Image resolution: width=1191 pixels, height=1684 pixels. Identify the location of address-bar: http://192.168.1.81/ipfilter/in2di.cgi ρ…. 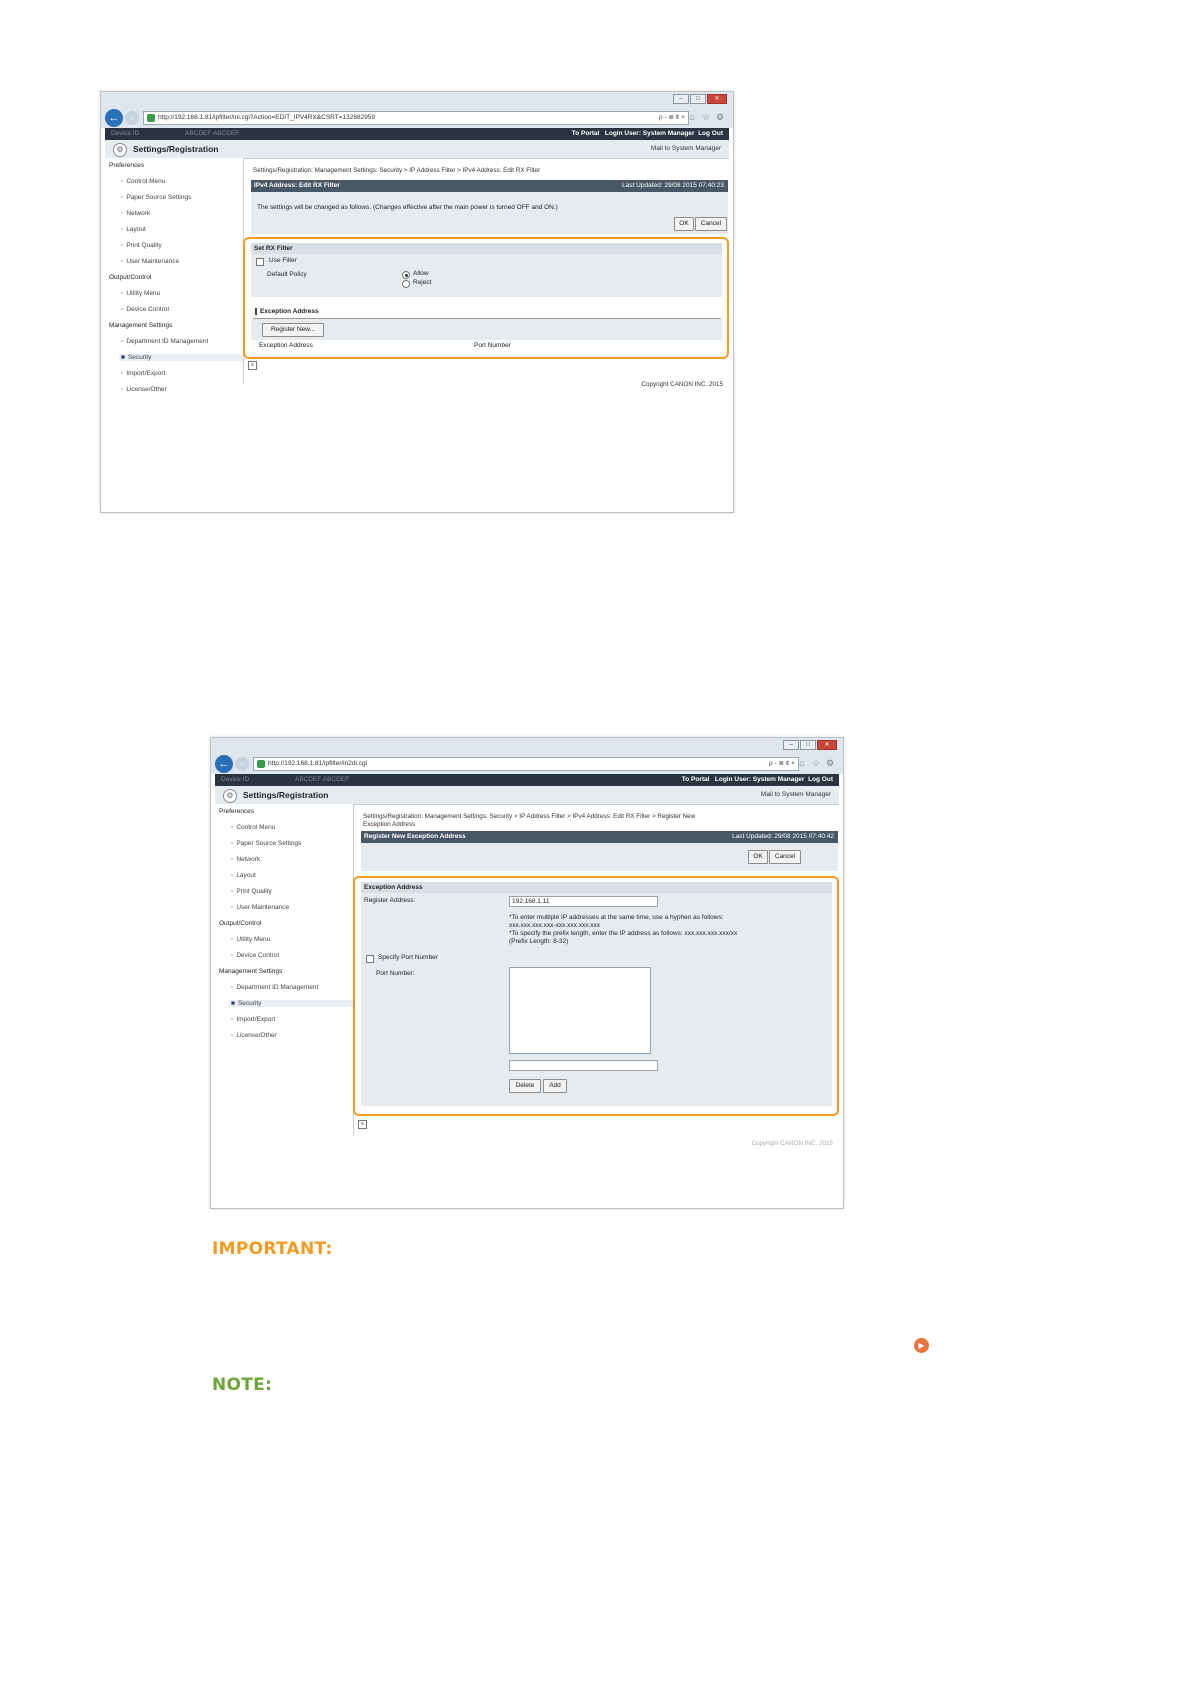
(526, 764).